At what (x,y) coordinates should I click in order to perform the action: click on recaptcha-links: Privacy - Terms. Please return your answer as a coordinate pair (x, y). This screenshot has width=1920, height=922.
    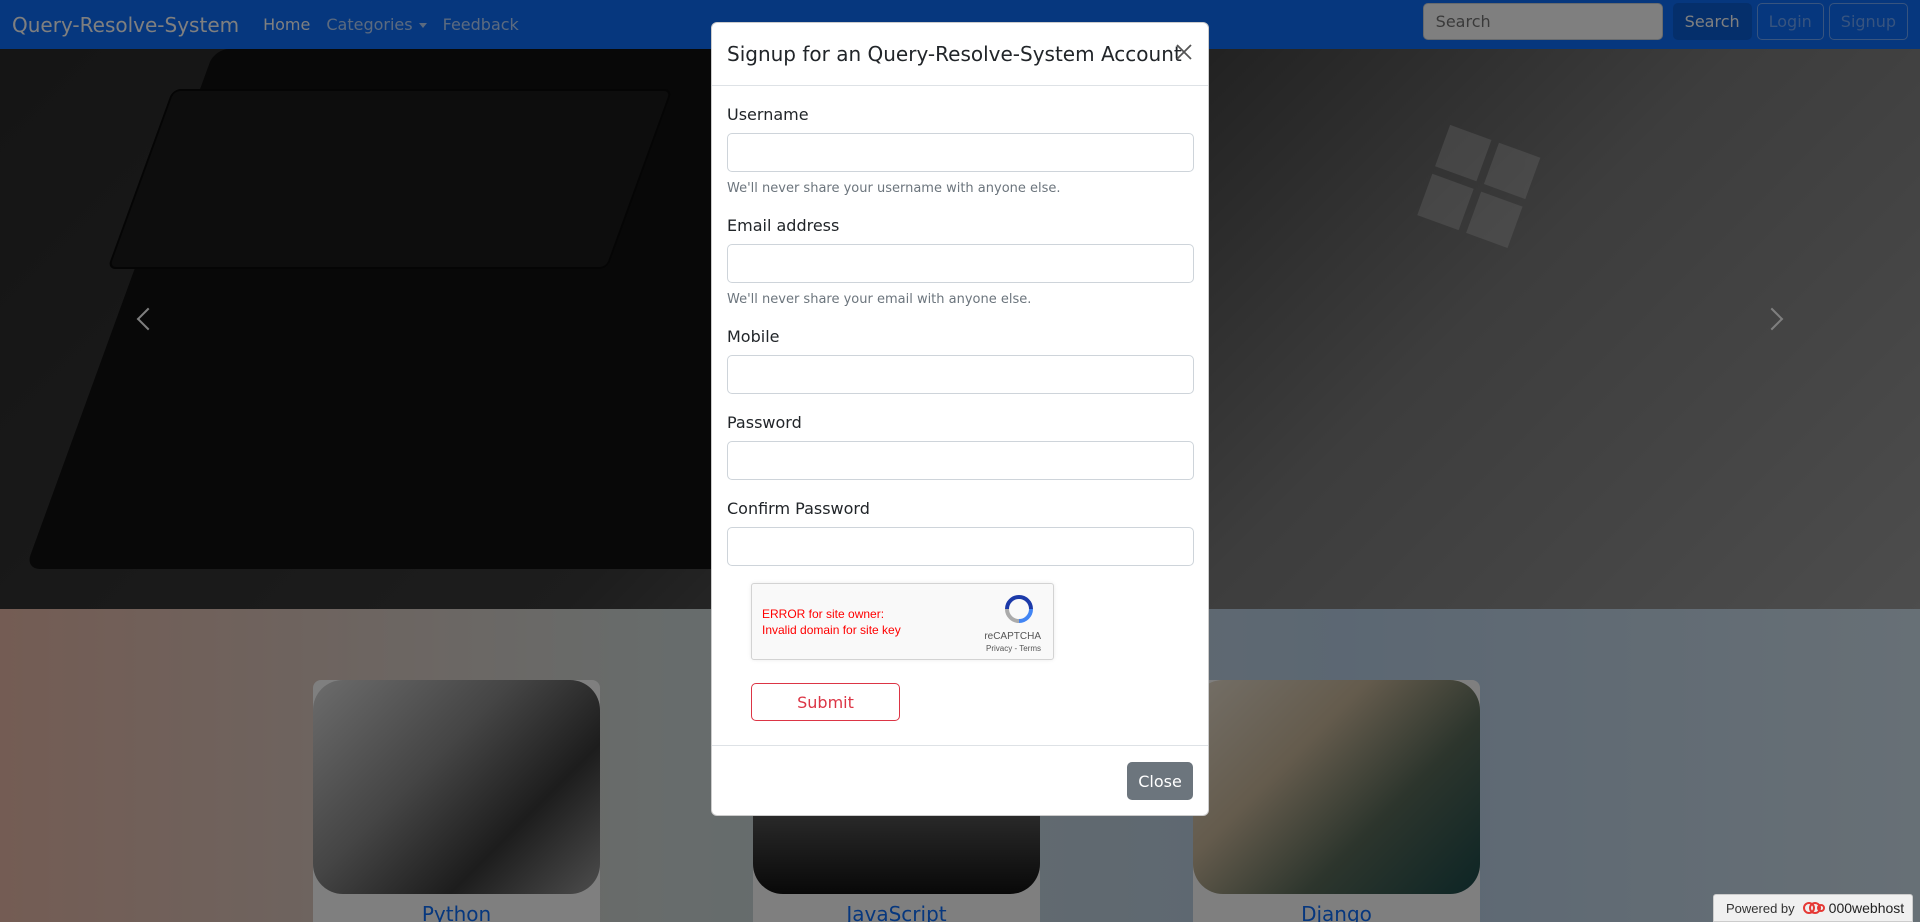
    Looking at the image, I should click on (1013, 648).